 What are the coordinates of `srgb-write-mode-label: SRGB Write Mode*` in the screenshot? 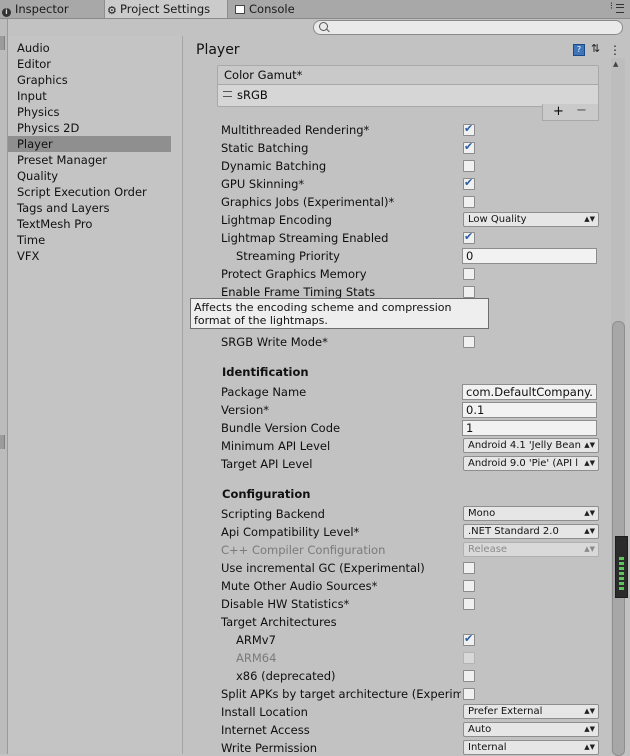 It's located at (274, 342).